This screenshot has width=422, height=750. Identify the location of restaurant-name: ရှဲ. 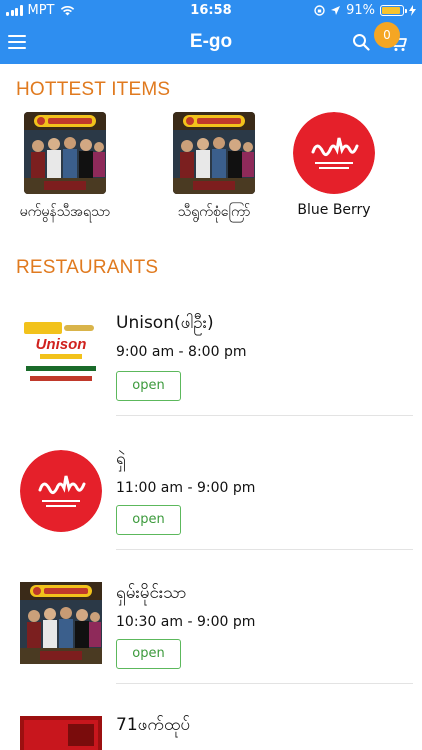
(121, 459).